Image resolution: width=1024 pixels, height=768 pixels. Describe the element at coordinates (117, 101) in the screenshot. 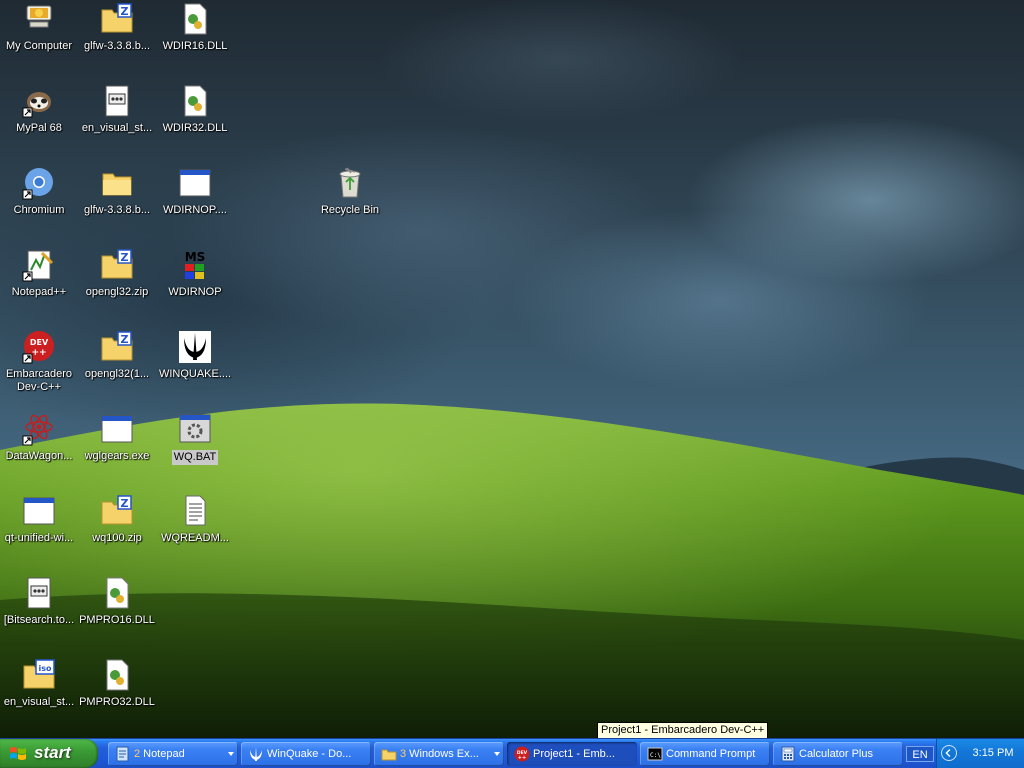

I see `text-file-icon` at that location.